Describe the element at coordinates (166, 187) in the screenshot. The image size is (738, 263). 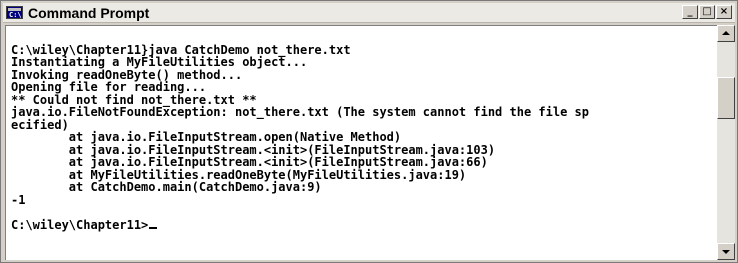
I see `console-line: at CatchDemo.main(CatchDemo.java:9)` at that location.